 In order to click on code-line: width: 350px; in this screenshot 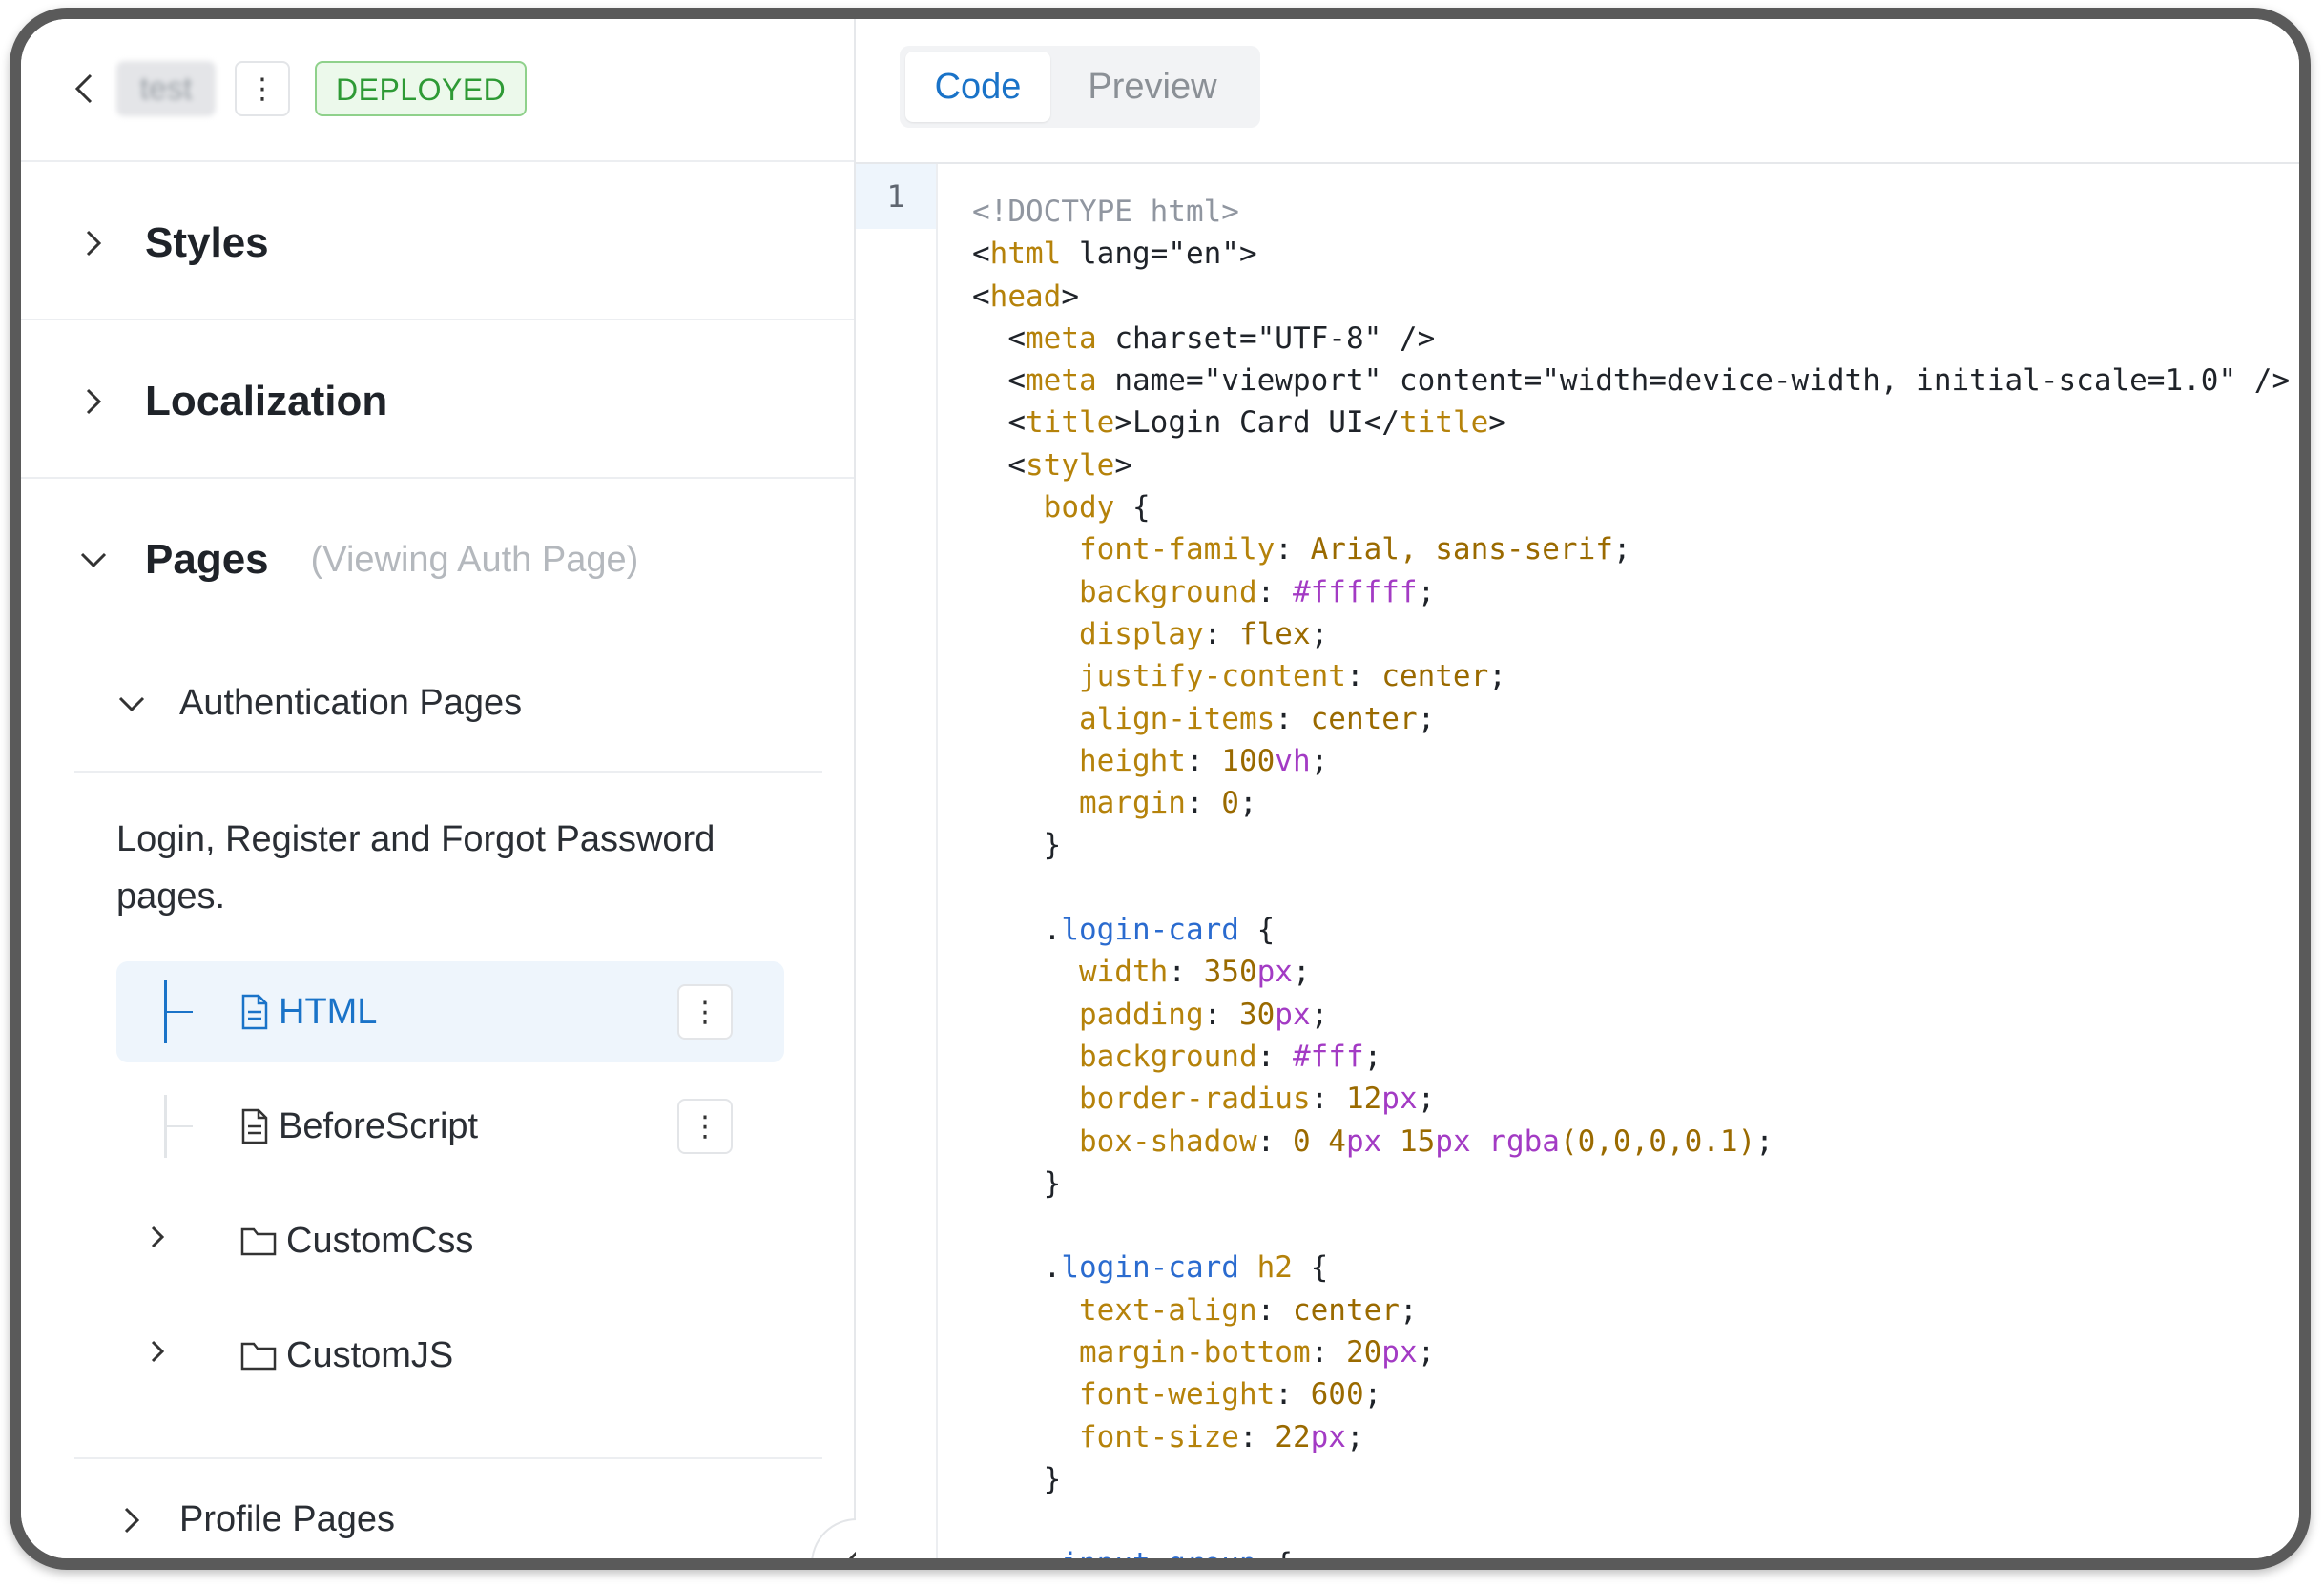, I will do `click(1194, 972)`.